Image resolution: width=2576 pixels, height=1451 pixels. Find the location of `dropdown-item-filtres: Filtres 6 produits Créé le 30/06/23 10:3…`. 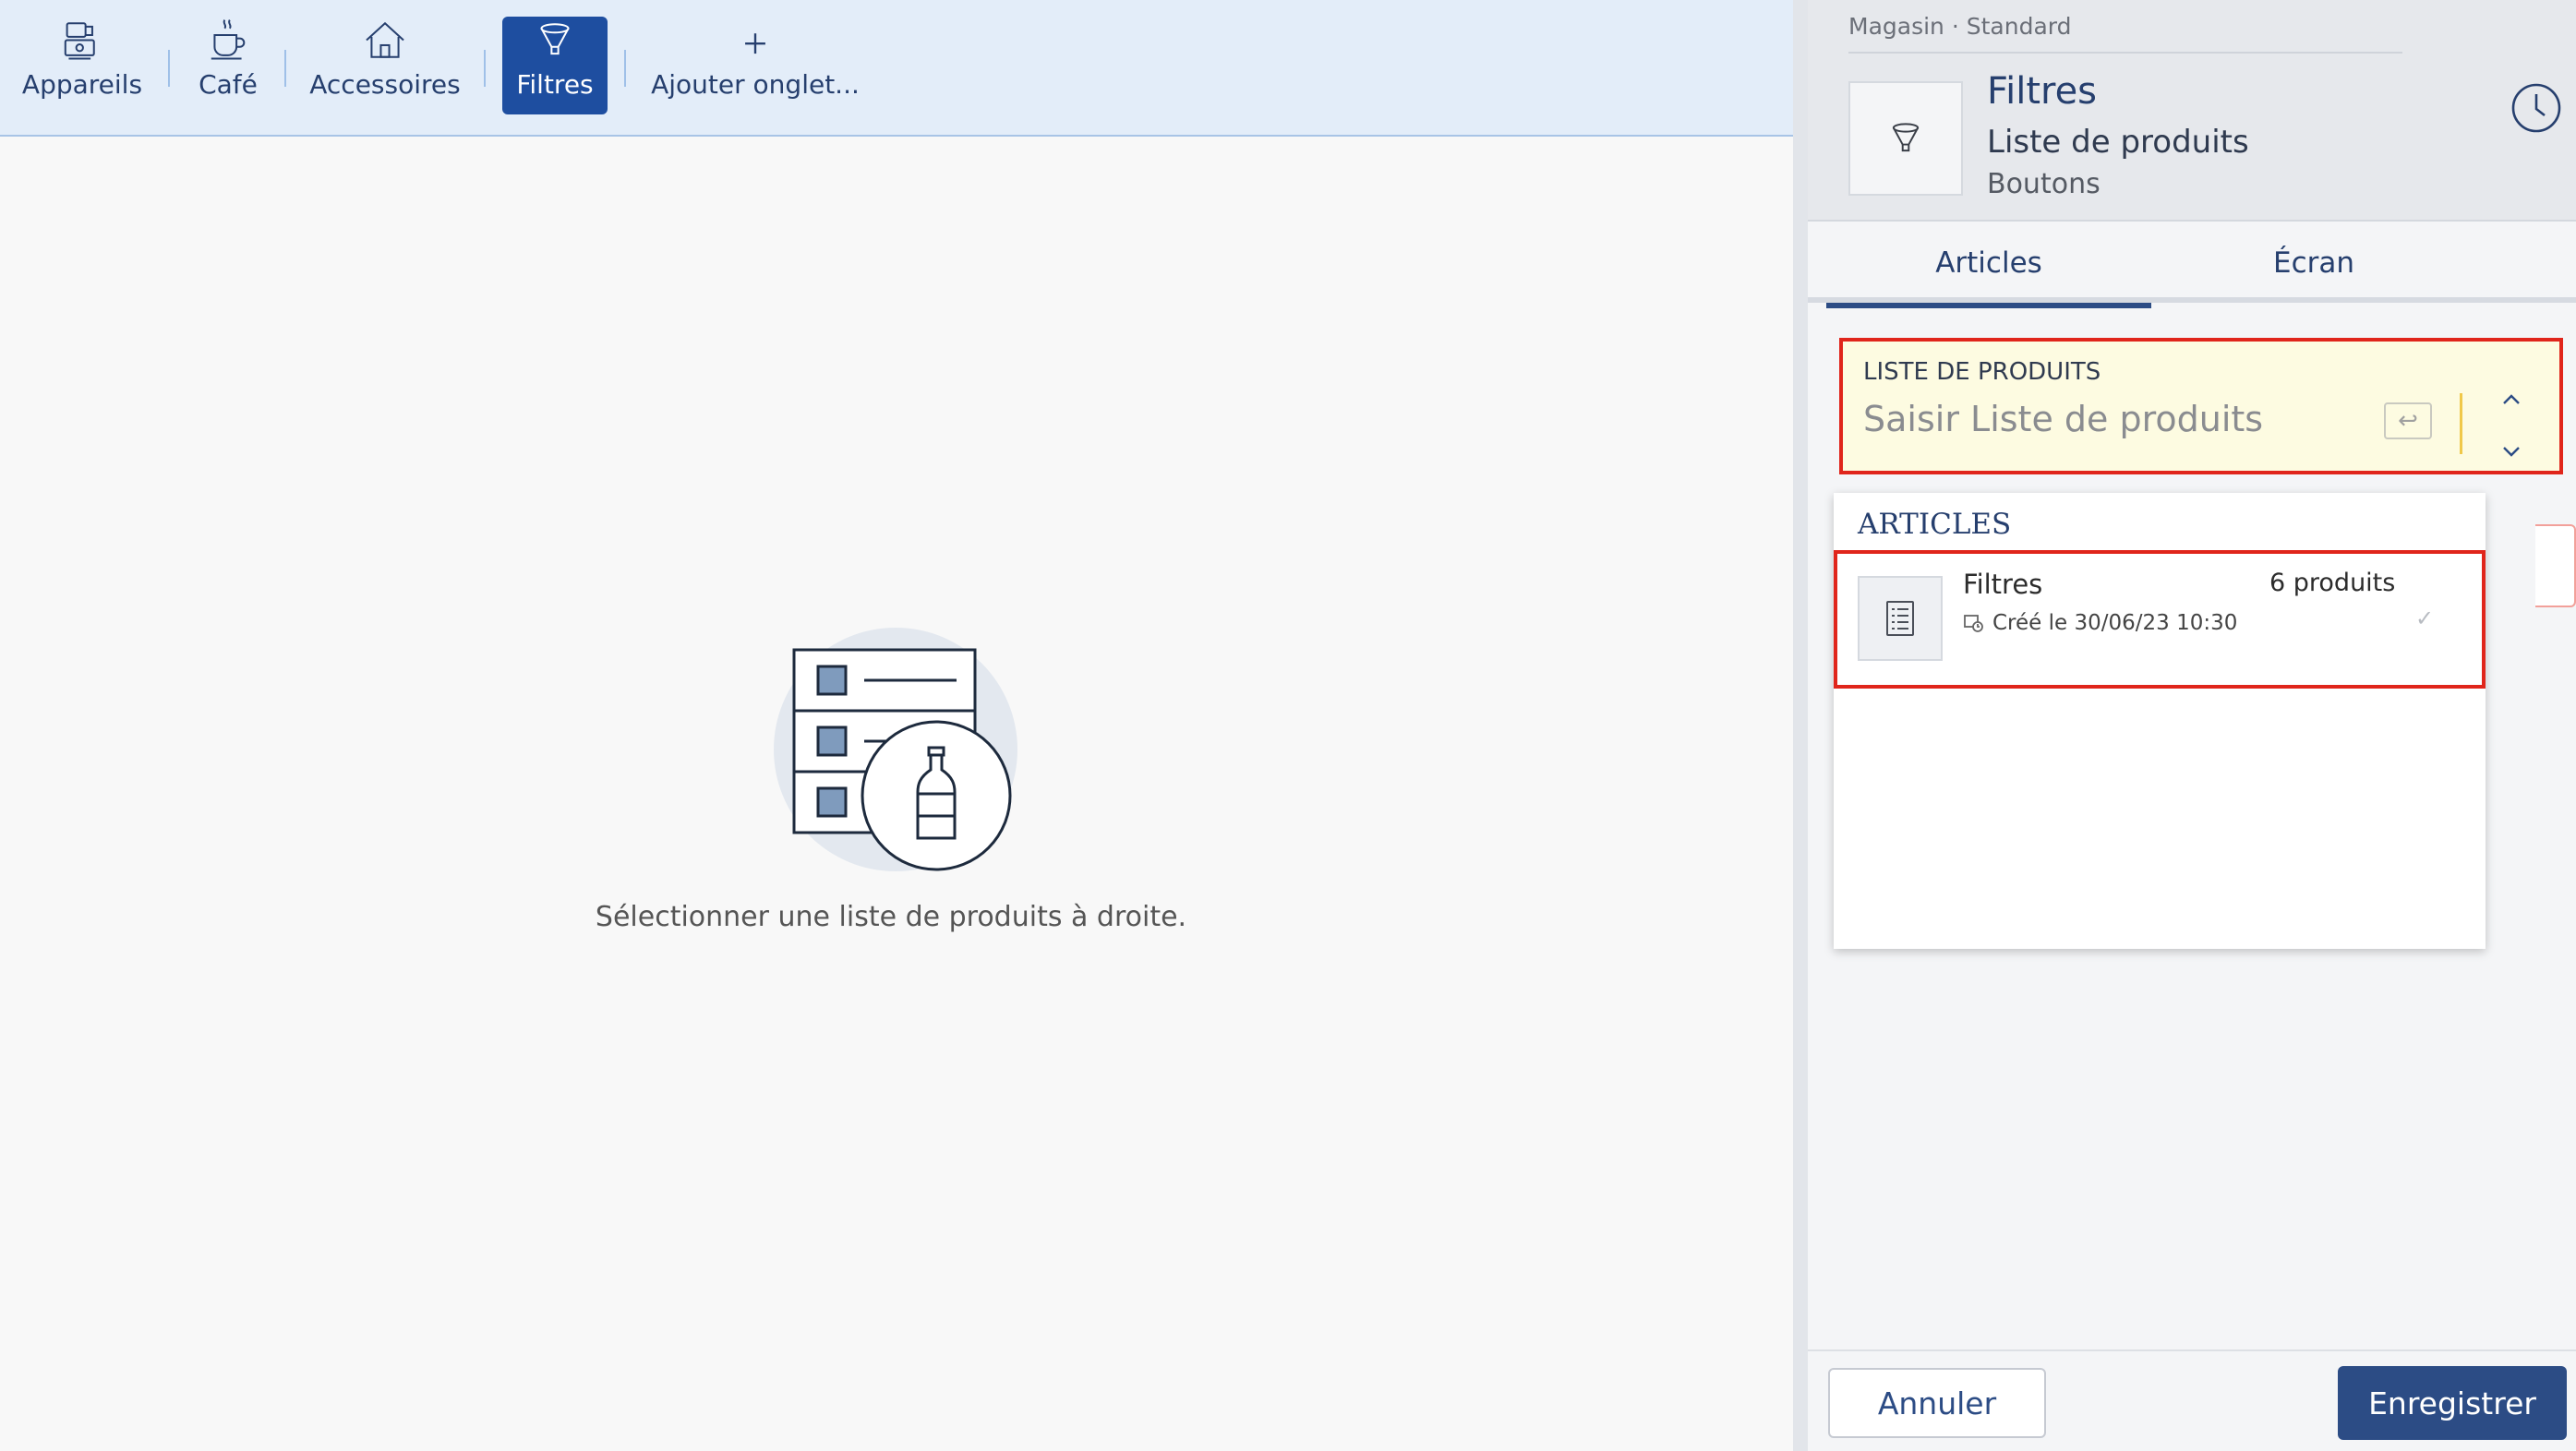

dropdown-item-filtres: Filtres 6 produits Créé le 30/06/23 10:3… is located at coordinates (2160, 619).